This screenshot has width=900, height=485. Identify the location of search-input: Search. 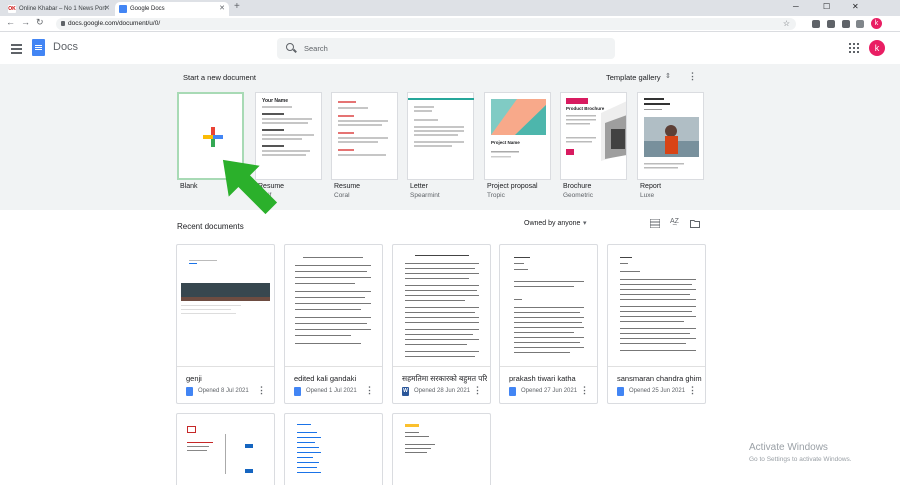
(446, 48).